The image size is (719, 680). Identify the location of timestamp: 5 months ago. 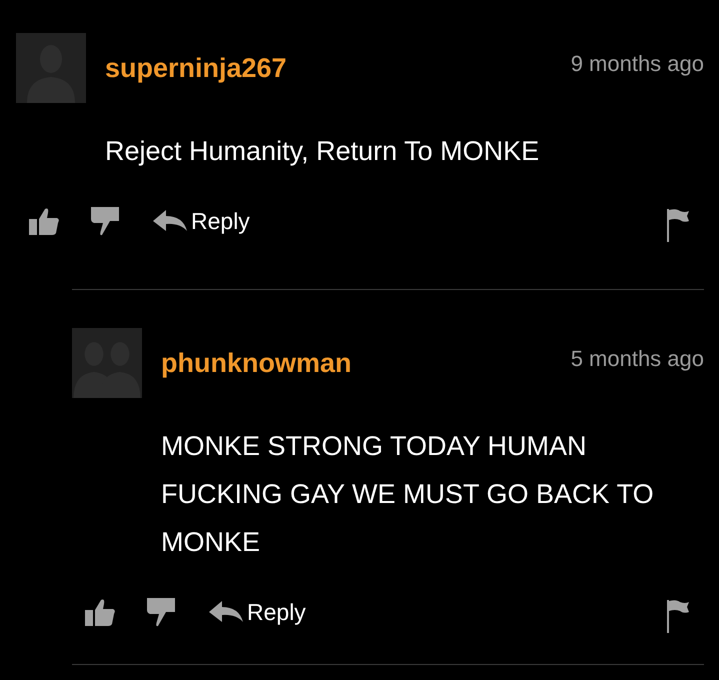
(637, 359).